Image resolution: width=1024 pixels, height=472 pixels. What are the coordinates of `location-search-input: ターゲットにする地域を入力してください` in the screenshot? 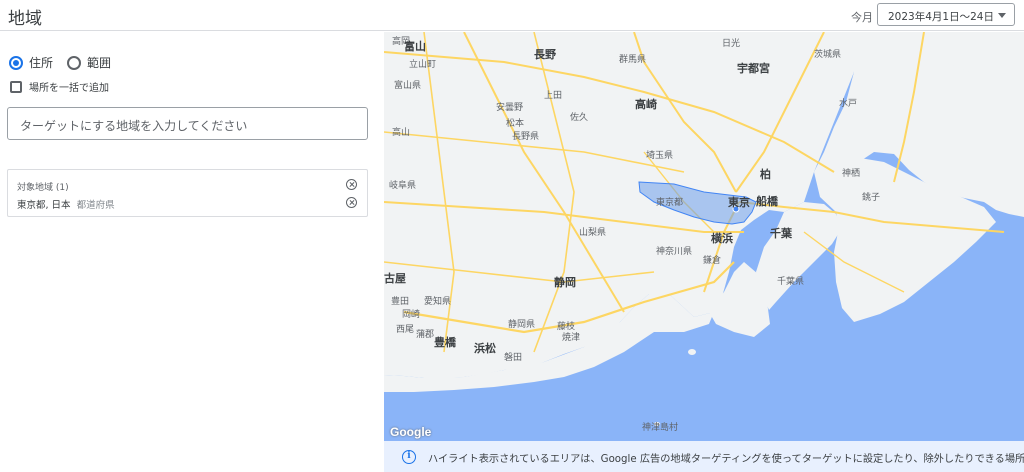 It's located at (187, 123).